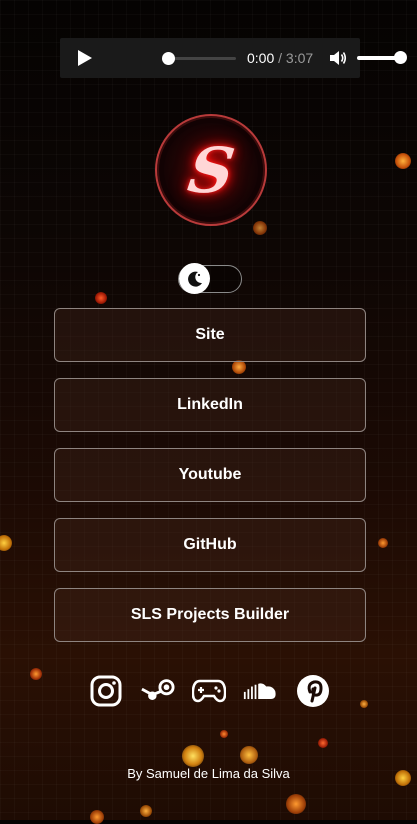 The width and height of the screenshot is (417, 824). I want to click on moon-icon, so click(194, 278).